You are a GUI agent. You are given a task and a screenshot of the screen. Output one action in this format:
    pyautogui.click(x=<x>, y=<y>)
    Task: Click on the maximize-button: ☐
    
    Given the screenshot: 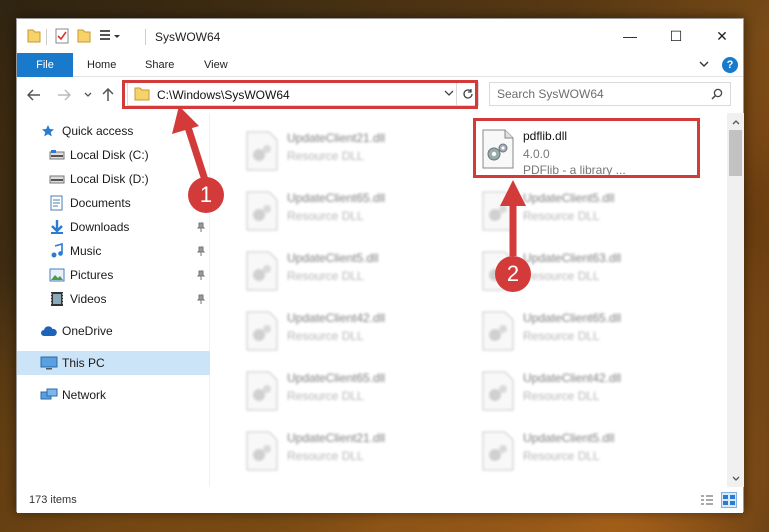 What is the action you would take?
    pyautogui.click(x=676, y=36)
    